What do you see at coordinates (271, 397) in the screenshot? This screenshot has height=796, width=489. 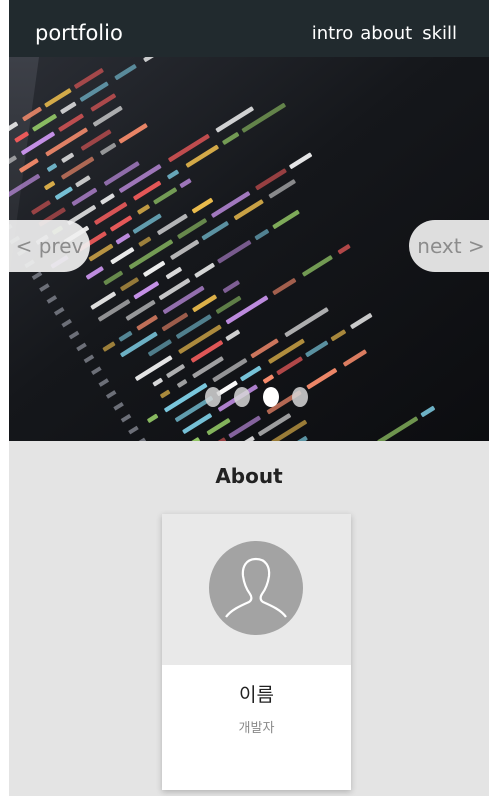 I see `slider-dot-active` at bounding box center [271, 397].